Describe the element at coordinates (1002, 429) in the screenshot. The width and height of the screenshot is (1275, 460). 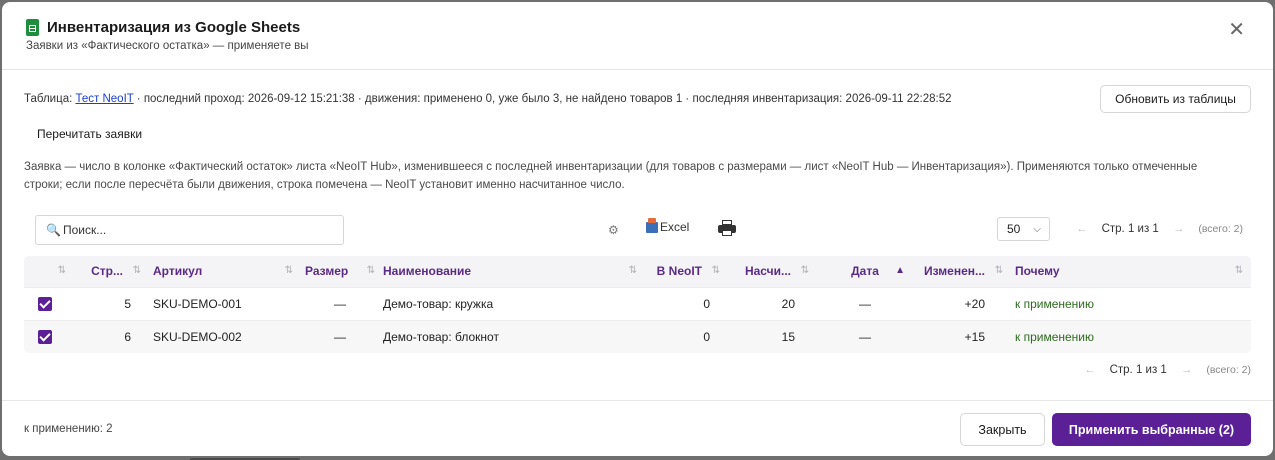
I see `close-button: Закрыть` at that location.